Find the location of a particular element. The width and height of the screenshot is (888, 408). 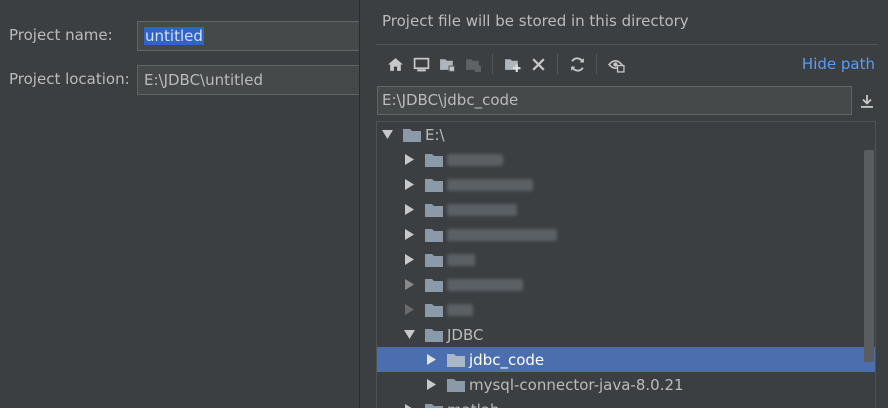

refresh-icon is located at coordinates (577, 64).